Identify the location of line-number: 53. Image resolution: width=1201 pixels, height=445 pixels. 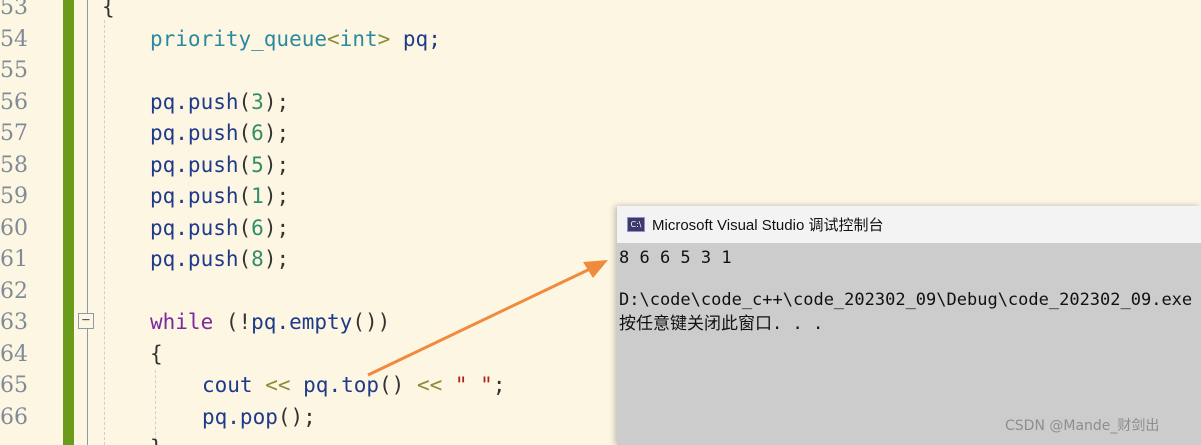
(14, 10).